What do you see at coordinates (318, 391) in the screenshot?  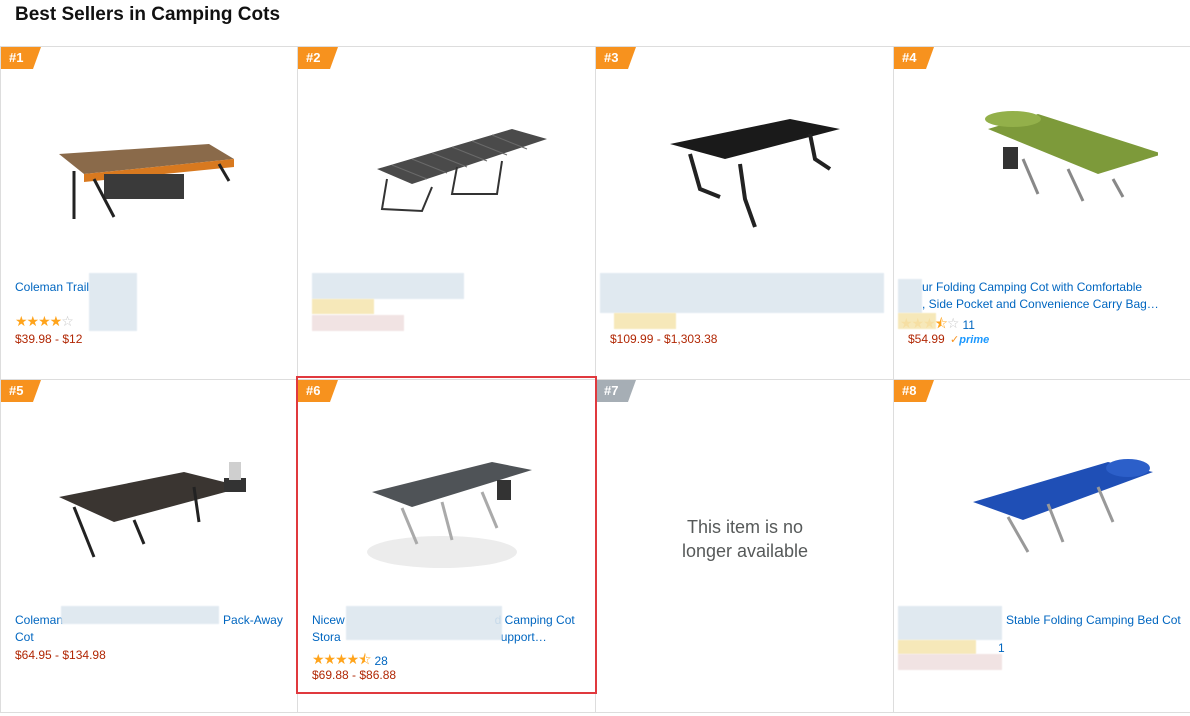 I see `rank-badge: #6` at bounding box center [318, 391].